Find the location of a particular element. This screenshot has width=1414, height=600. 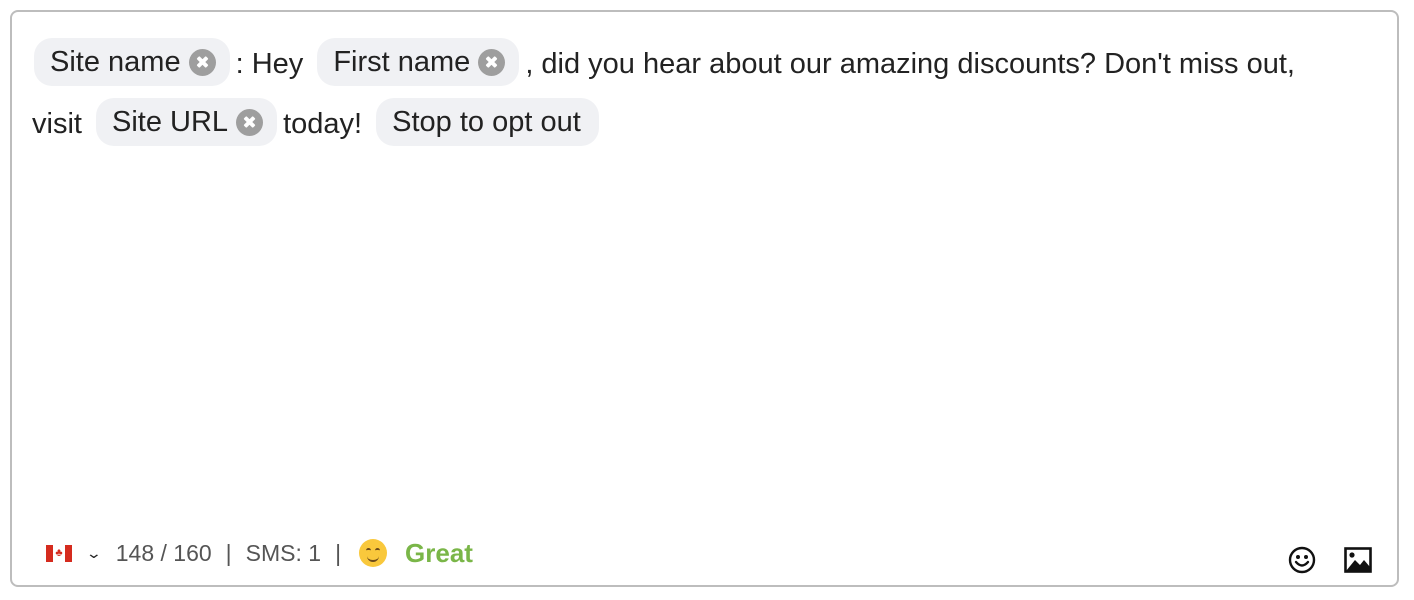

chip-label: First name is located at coordinates (402, 62).